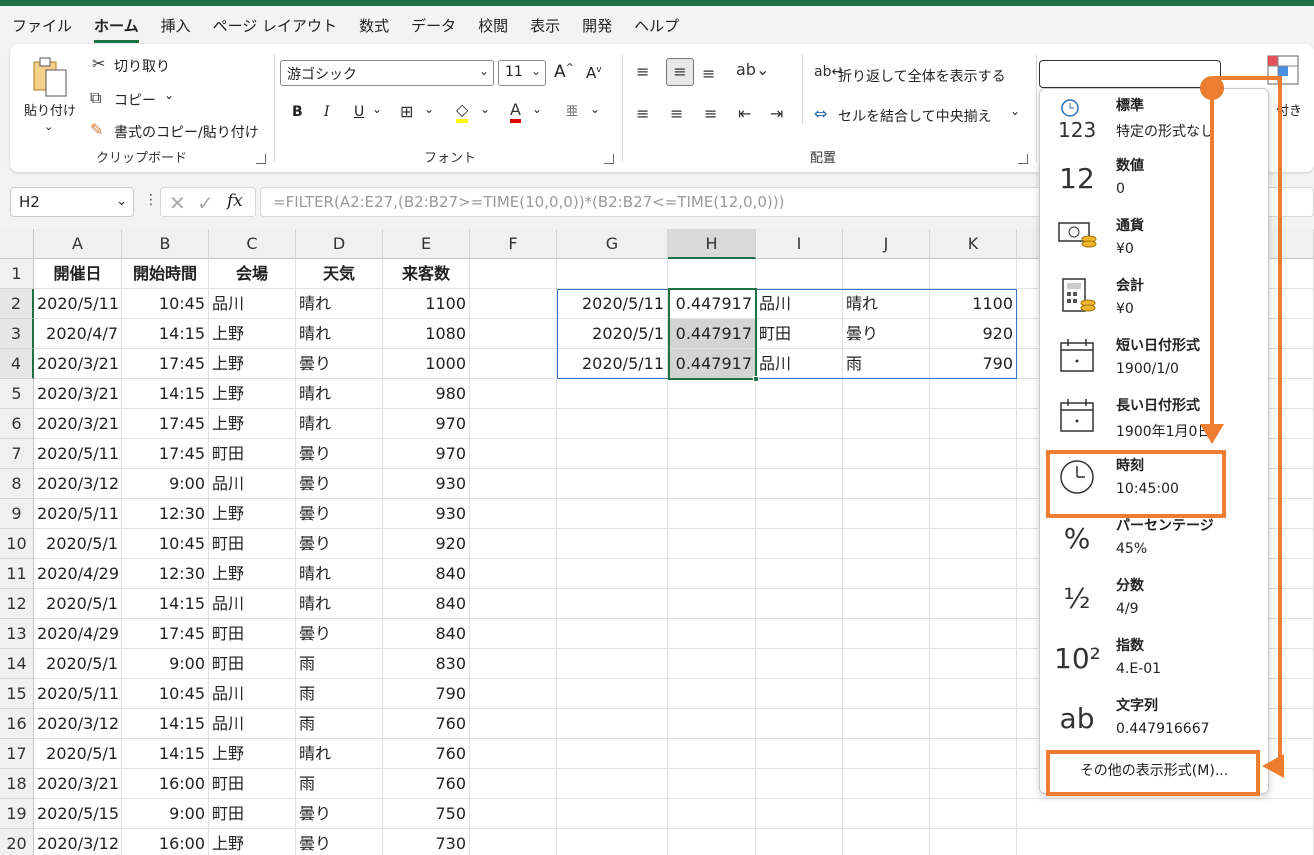 This screenshot has height=855, width=1314. I want to click on grid-cell: 930, so click(426, 514).